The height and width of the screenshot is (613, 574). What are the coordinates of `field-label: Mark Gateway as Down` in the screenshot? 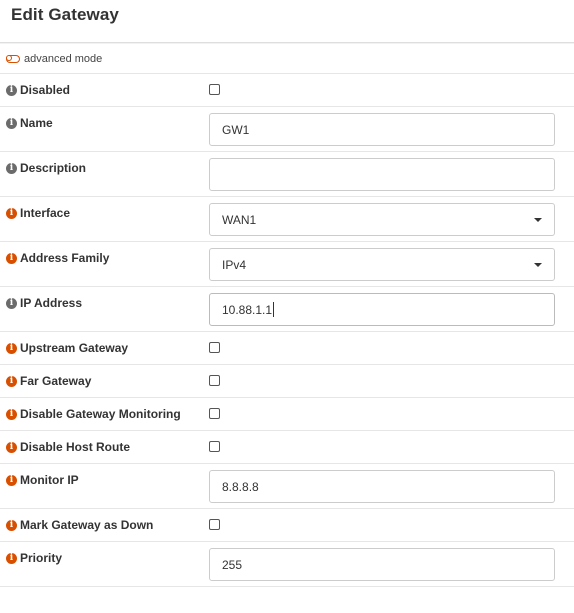 It's located at (87, 525).